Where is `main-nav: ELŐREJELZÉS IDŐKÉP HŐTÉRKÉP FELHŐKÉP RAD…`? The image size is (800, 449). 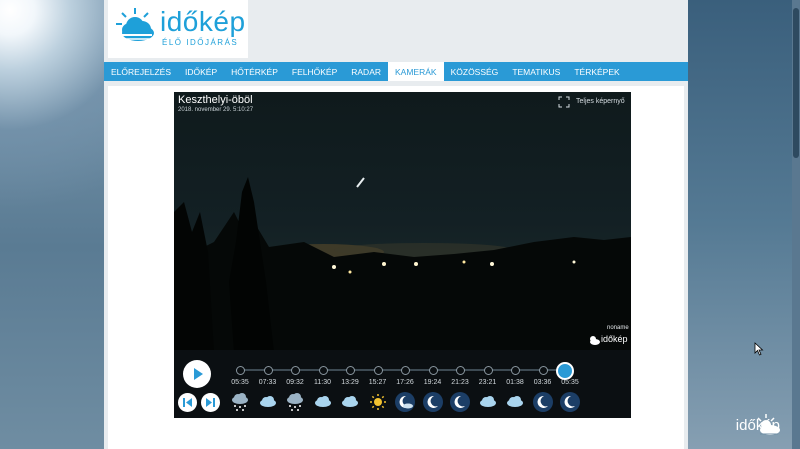 main-nav: ELŐREJELZÉS IDŐKÉP HŐTÉRKÉP FELHŐKÉP RAD… is located at coordinates (396, 71).